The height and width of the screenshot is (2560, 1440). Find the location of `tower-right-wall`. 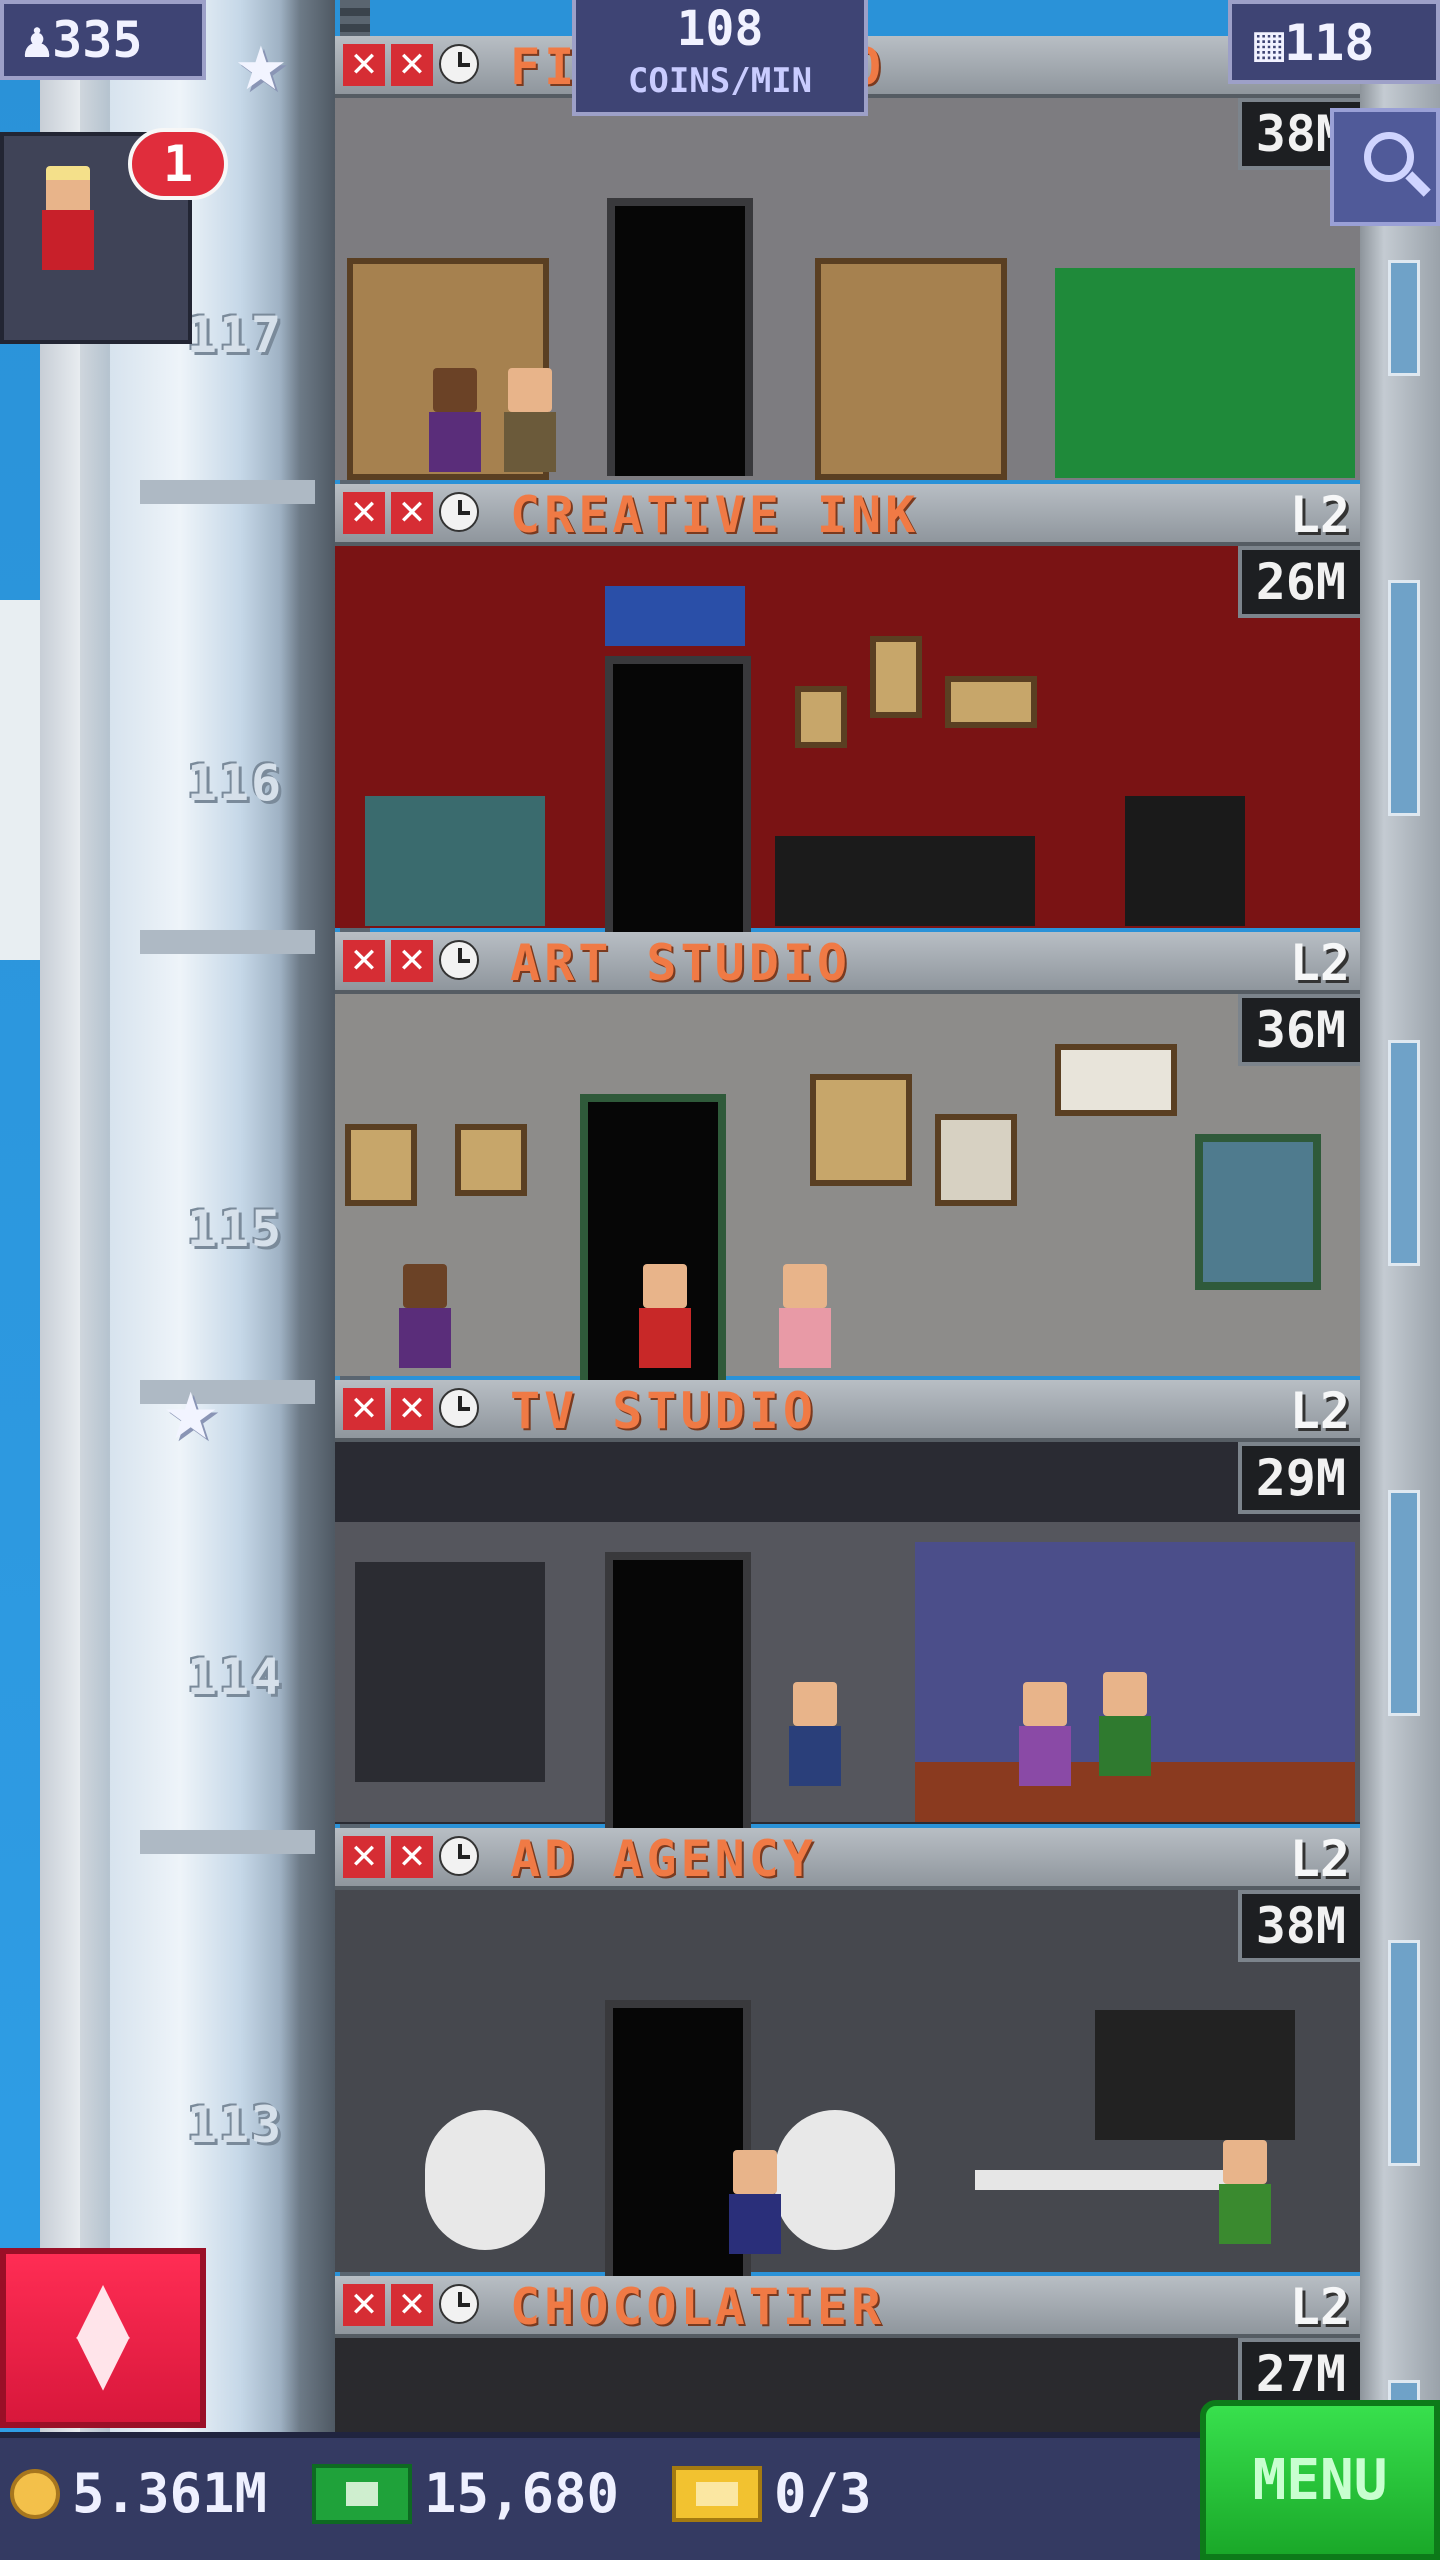

tower-right-wall is located at coordinates (1400, 1280).